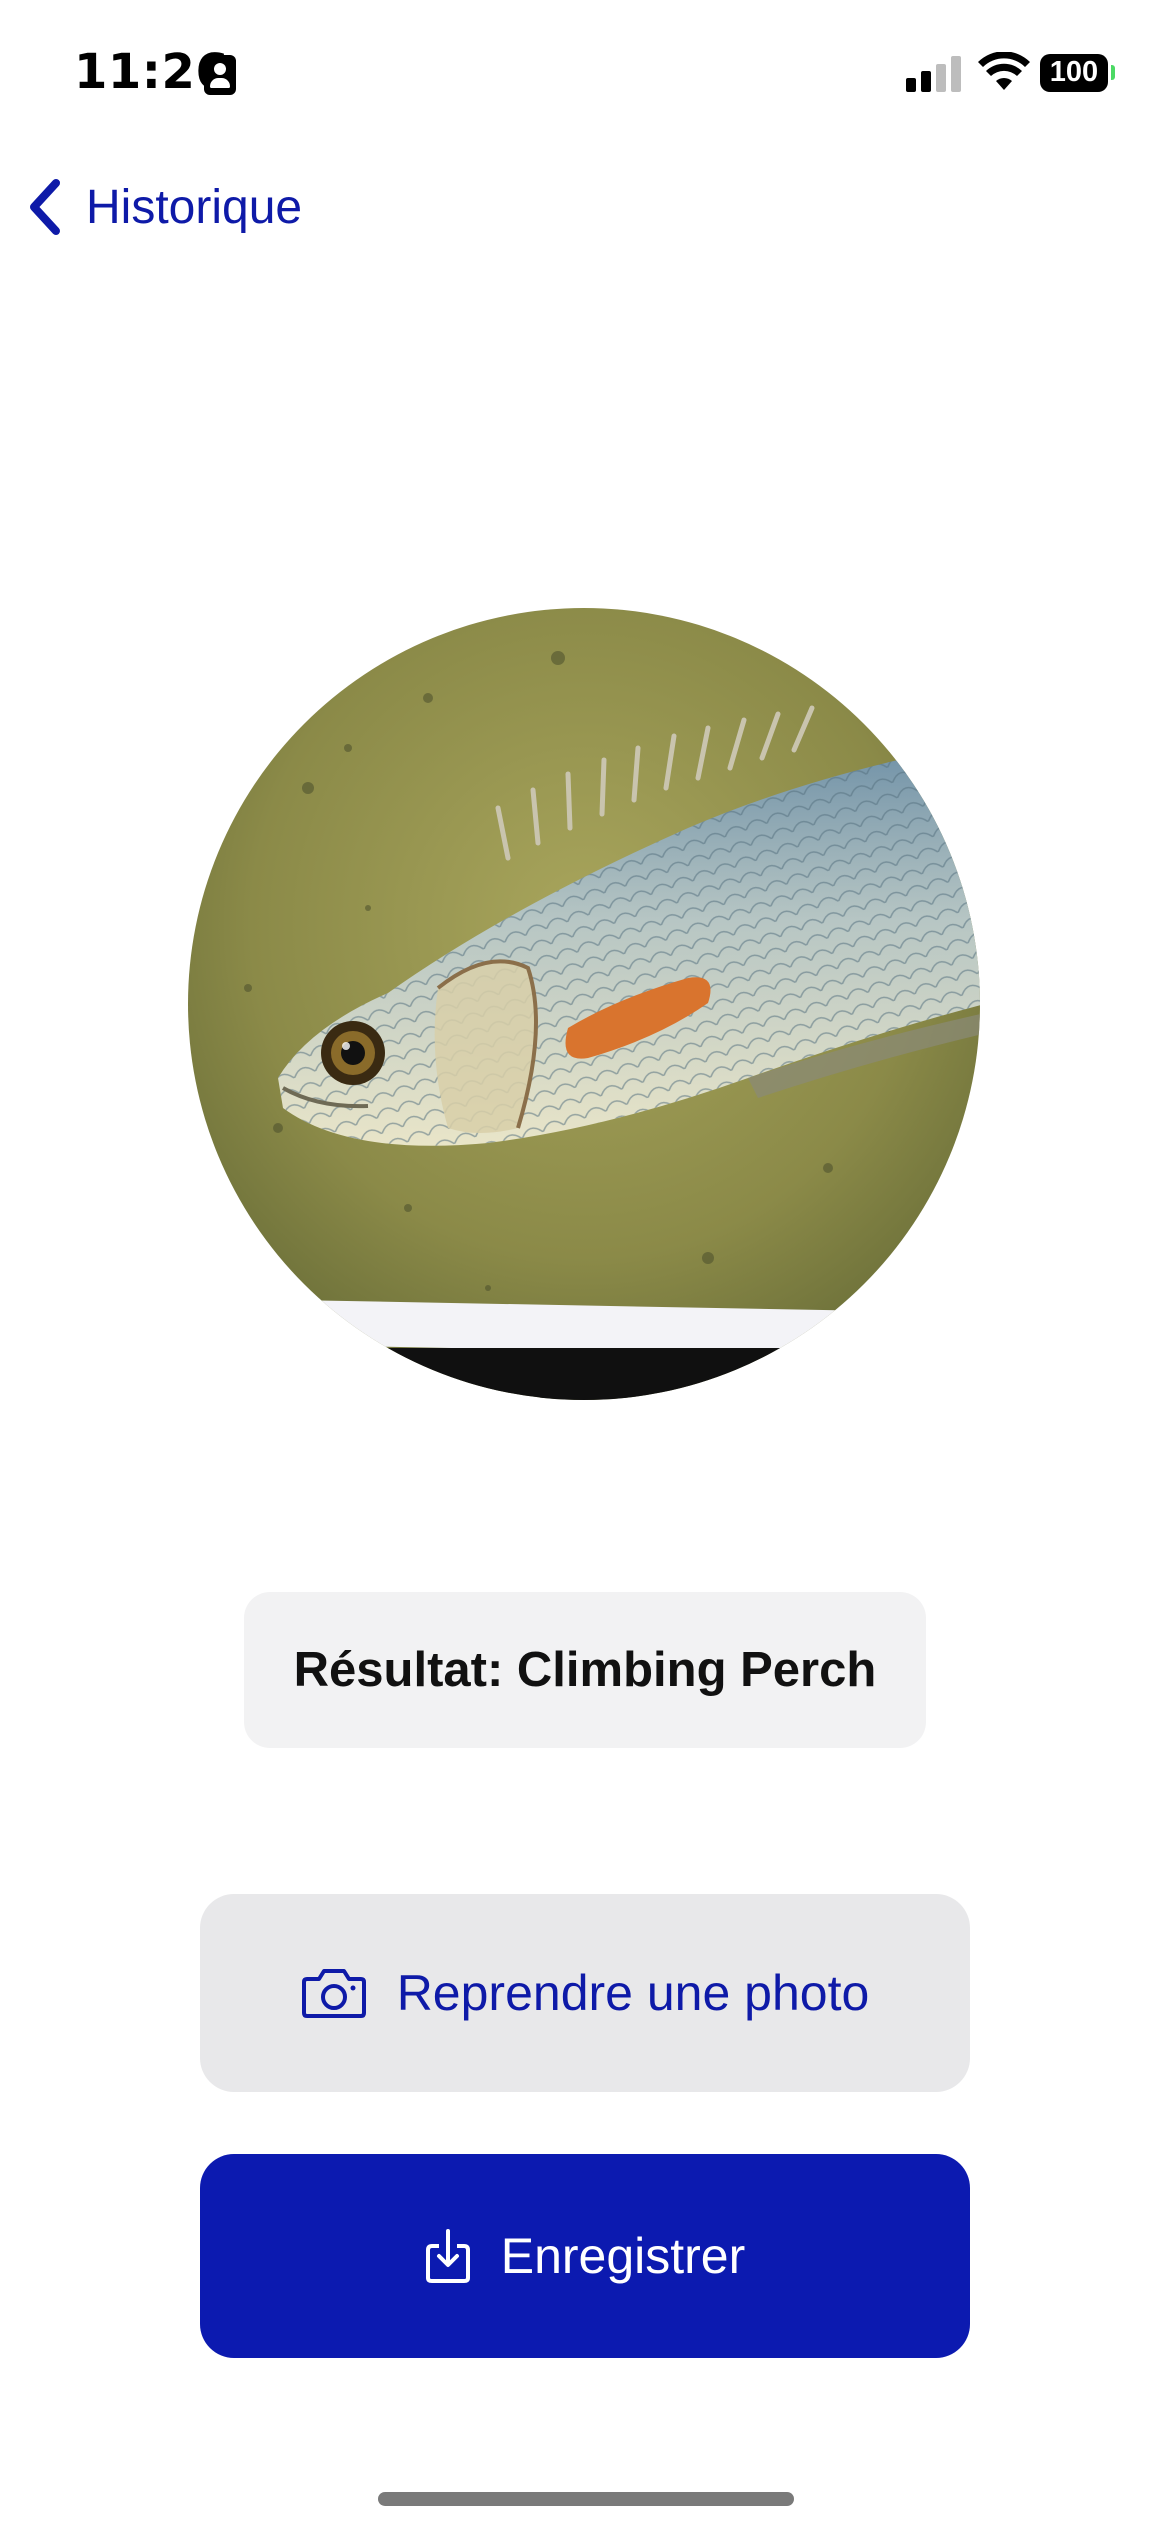 Image resolution: width=1170 pixels, height=2532 pixels. I want to click on back-button: Historique, so click(163, 207).